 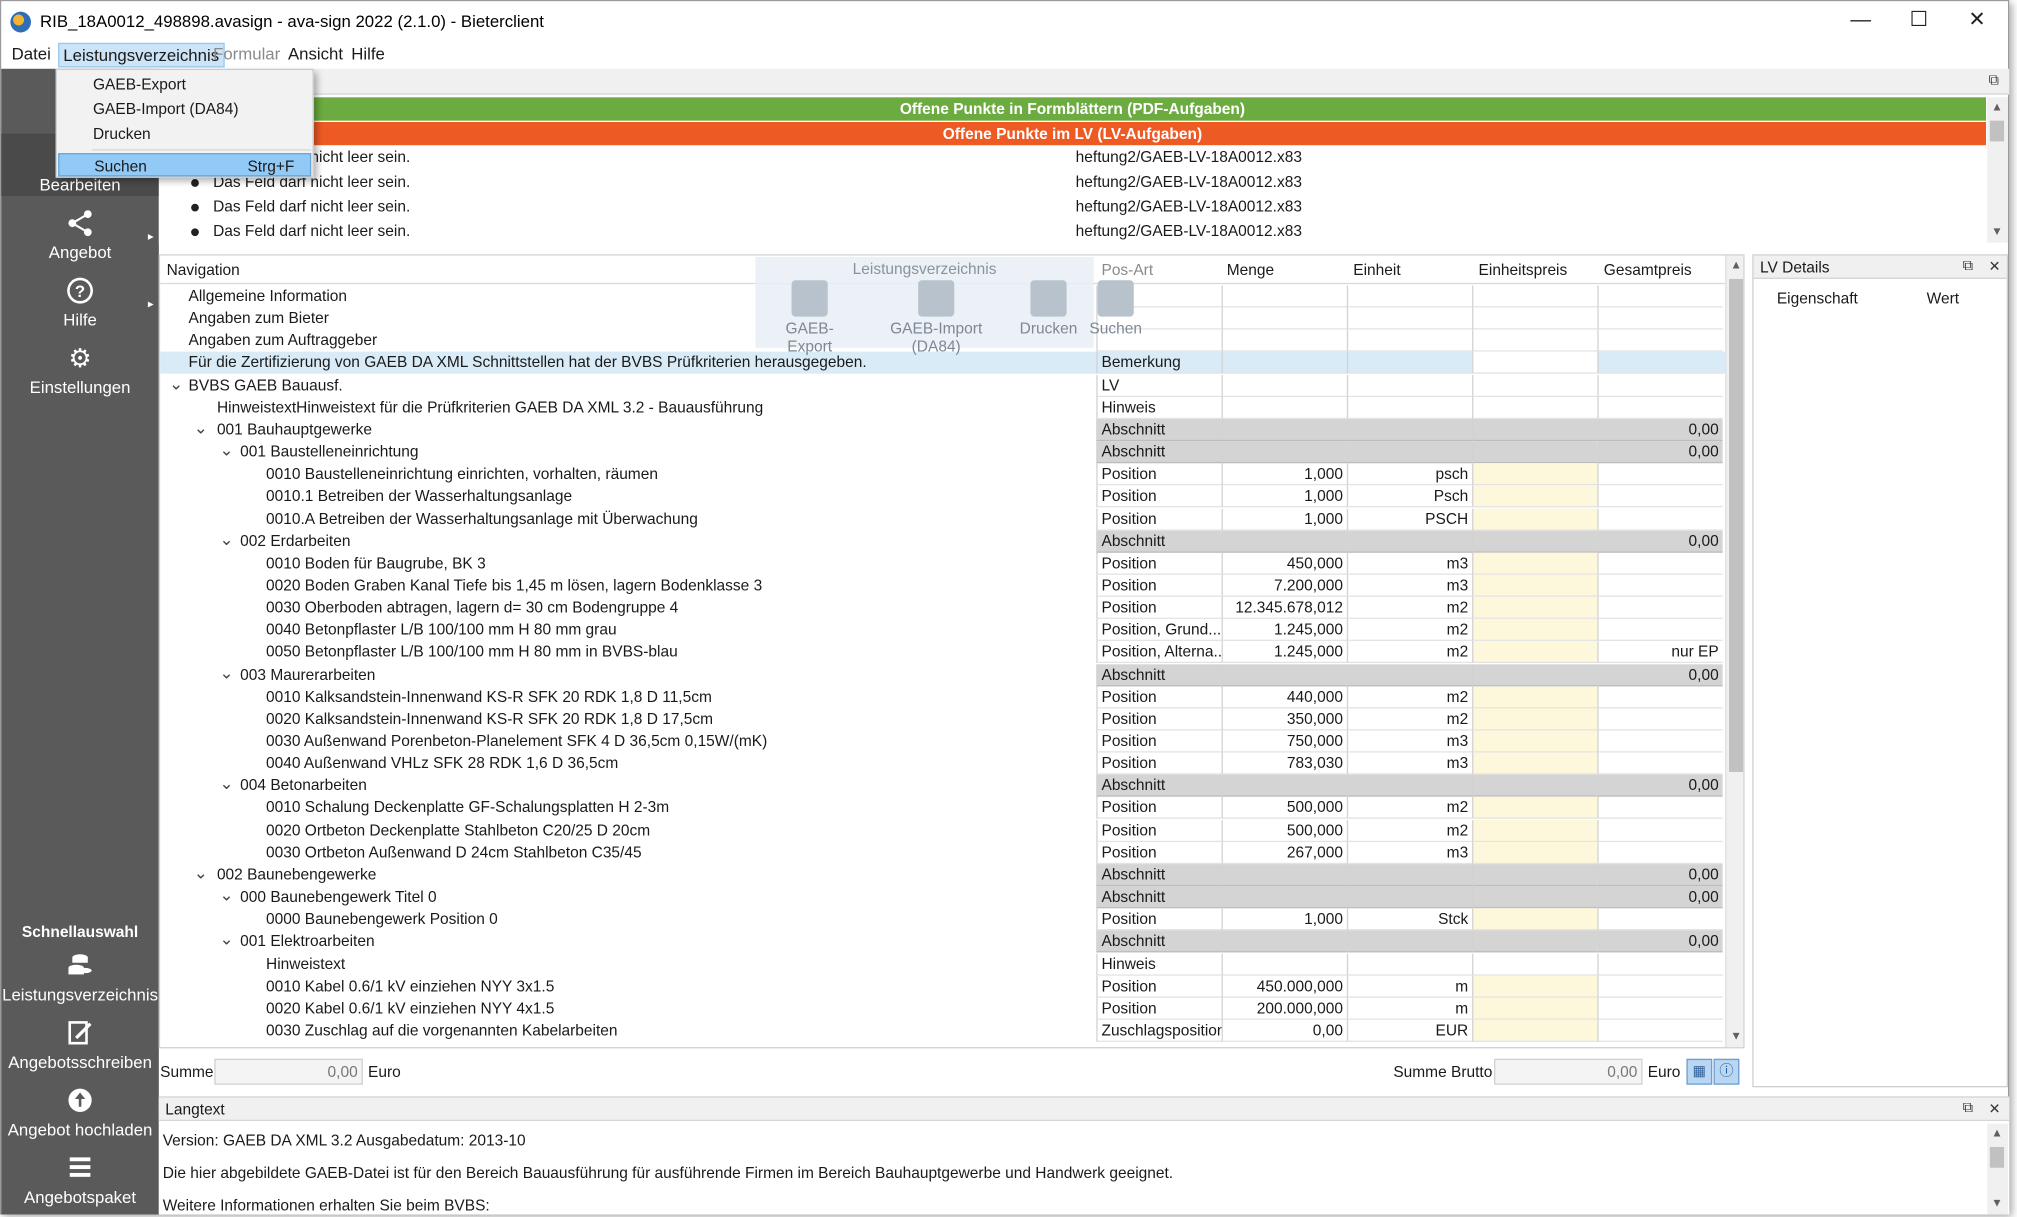 I want to click on menu-leistungsverzeichnis: Leistungsverzeichnis, so click(x=141, y=55).